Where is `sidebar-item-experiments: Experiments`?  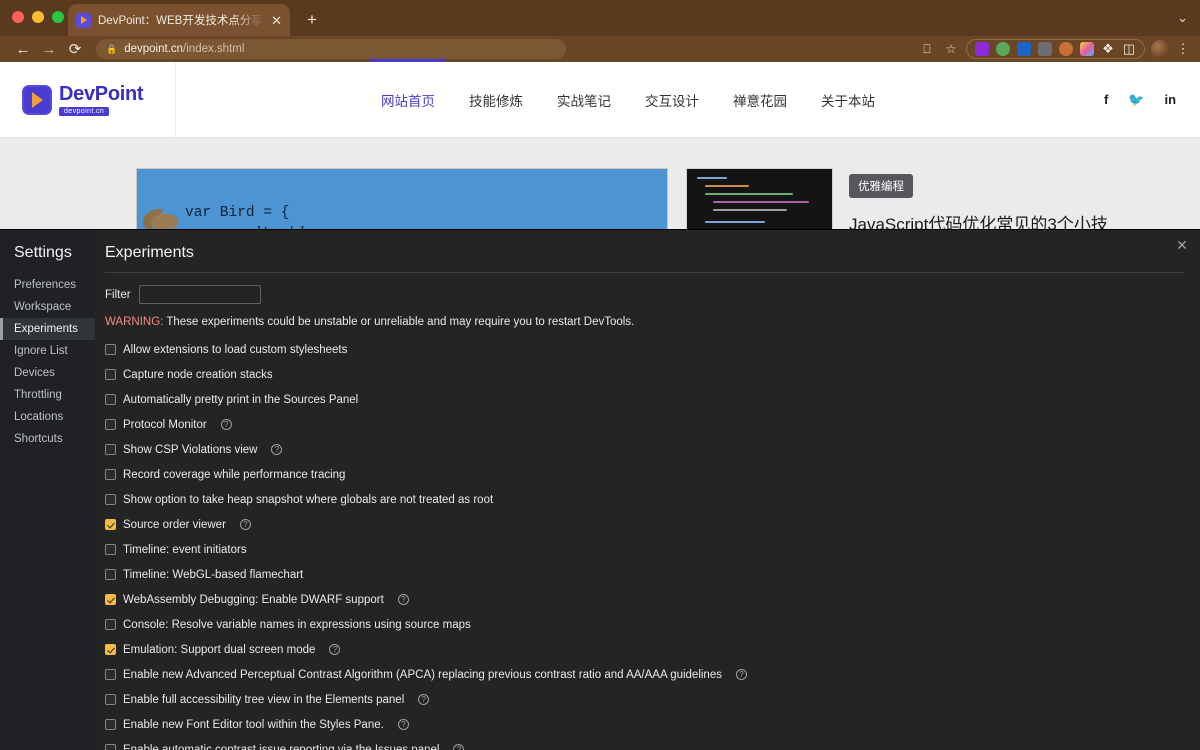
sidebar-item-experiments: Experiments is located at coordinates (47, 329).